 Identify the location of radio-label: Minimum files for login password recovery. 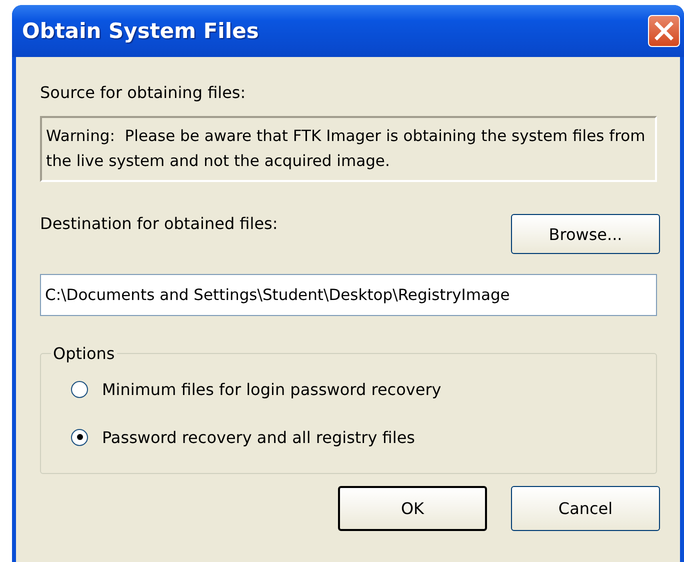
(272, 389).